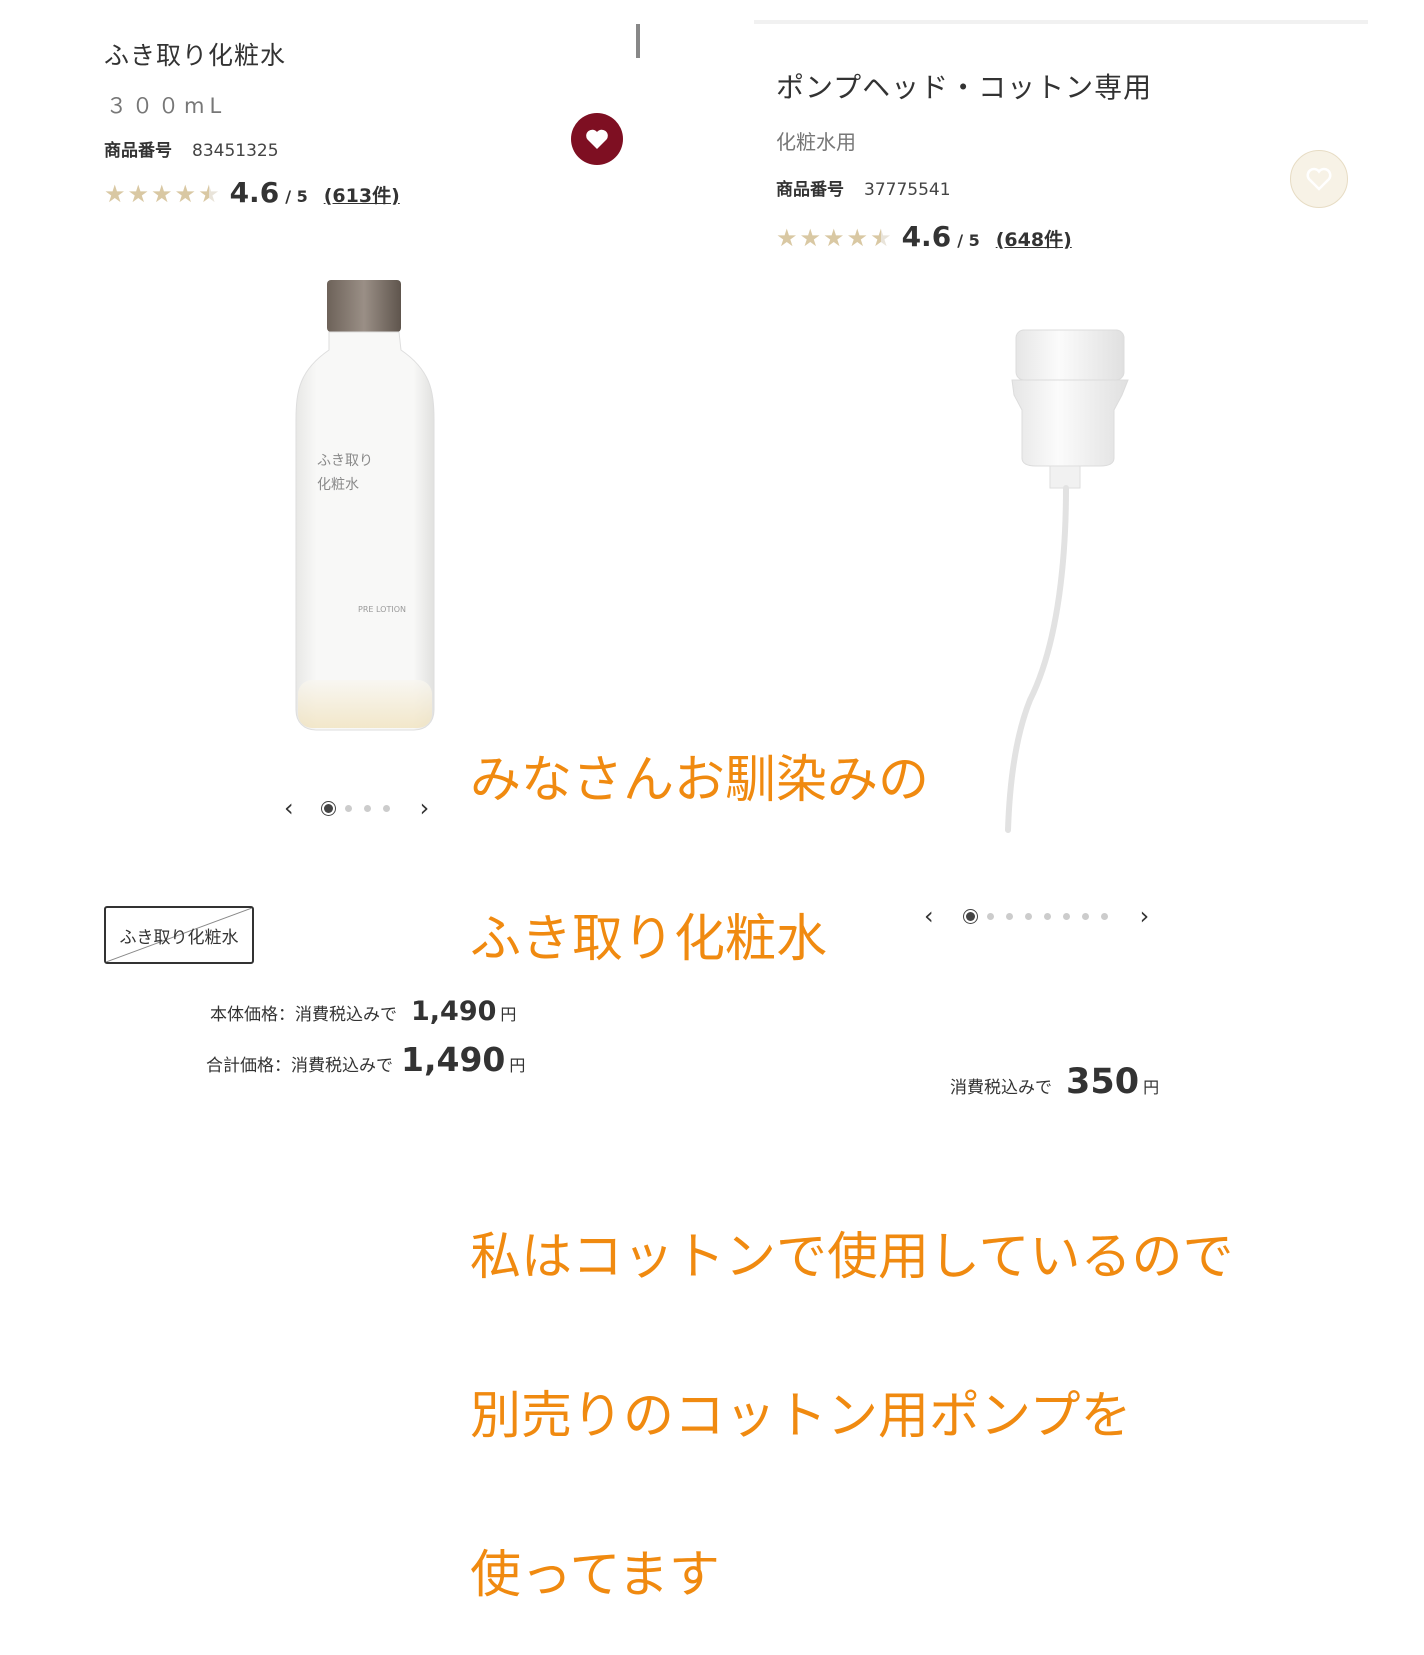  I want to click on caption-line: 私はコットンで使用しているので, so click(852, 1257).